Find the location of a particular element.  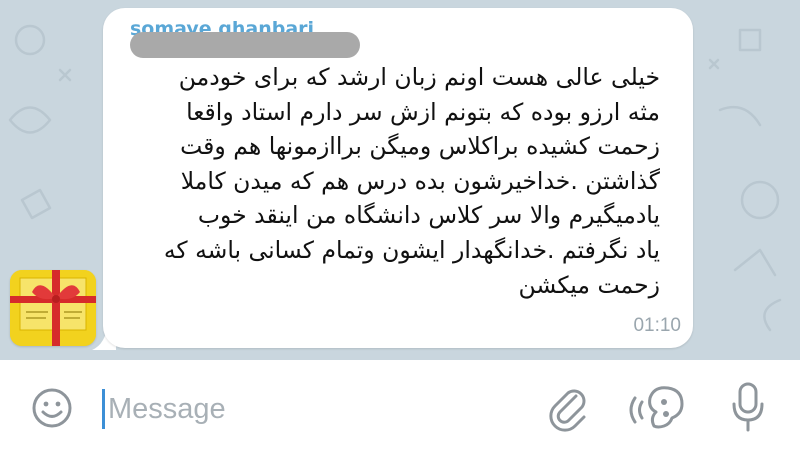

text-cursor is located at coordinates (103, 409).